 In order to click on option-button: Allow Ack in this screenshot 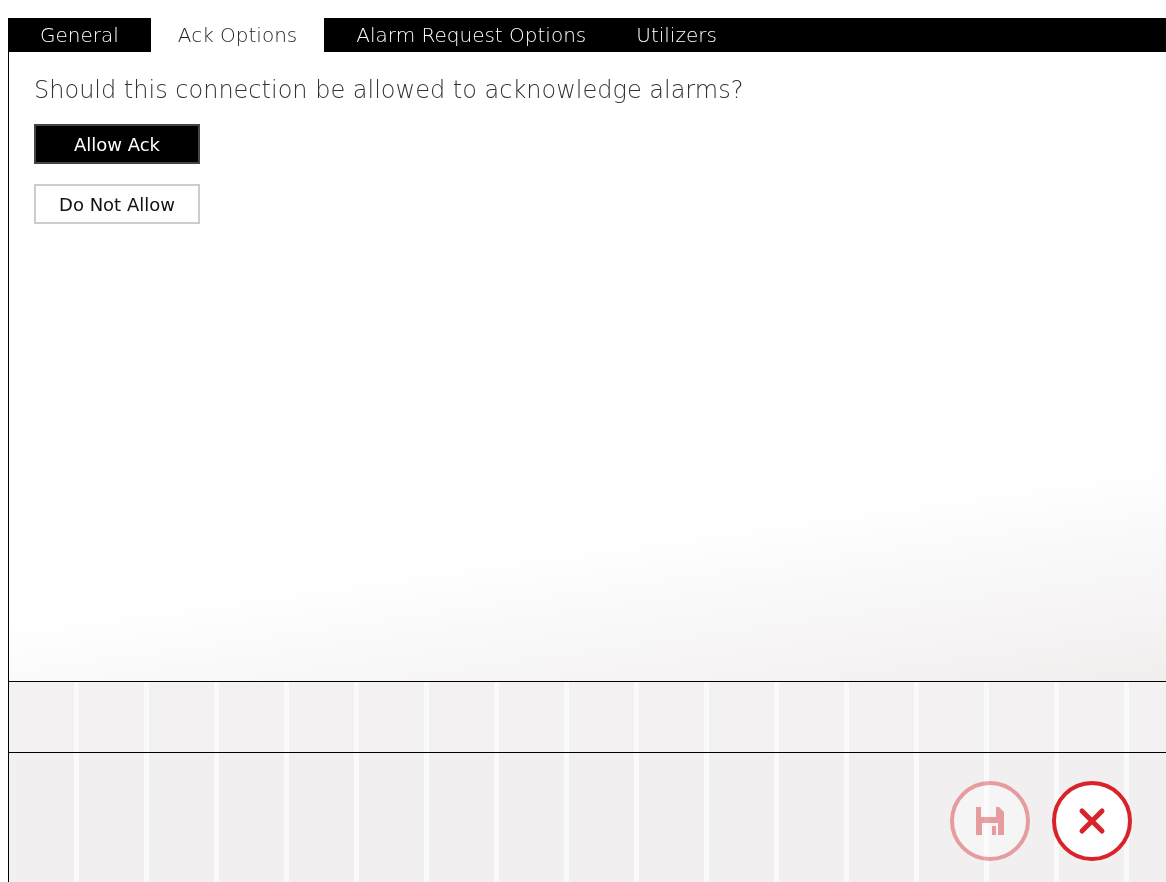, I will do `click(117, 144)`.